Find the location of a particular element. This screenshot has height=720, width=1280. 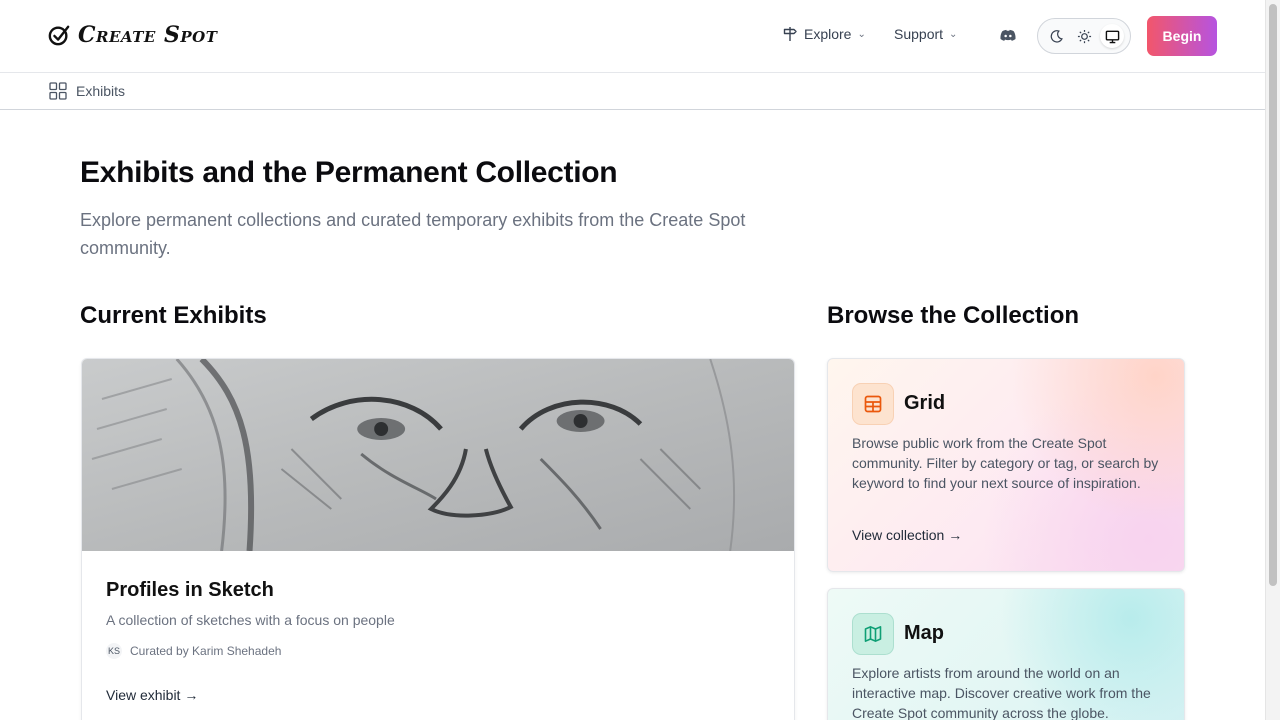

grid-icon is located at coordinates (58, 91).